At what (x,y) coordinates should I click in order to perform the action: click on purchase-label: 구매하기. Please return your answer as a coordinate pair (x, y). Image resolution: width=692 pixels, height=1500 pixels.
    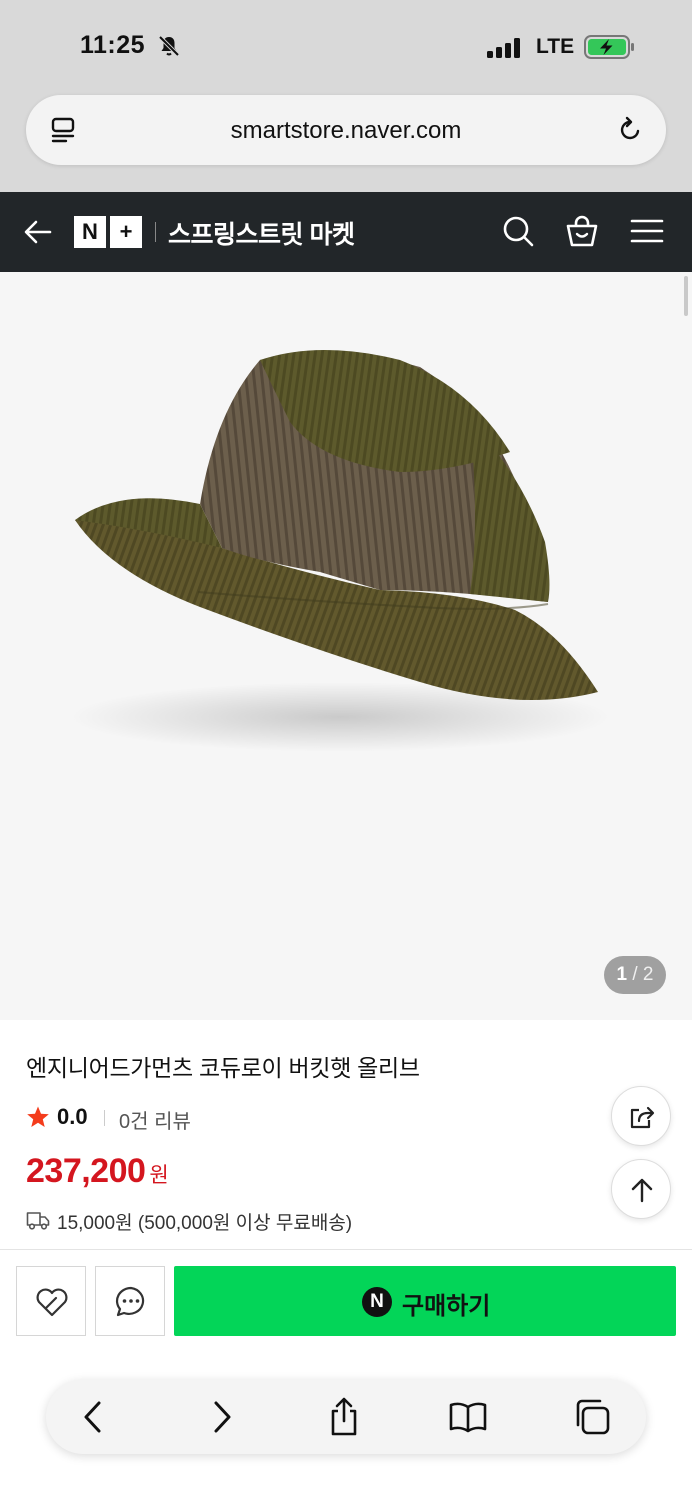
    Looking at the image, I should click on (446, 1306).